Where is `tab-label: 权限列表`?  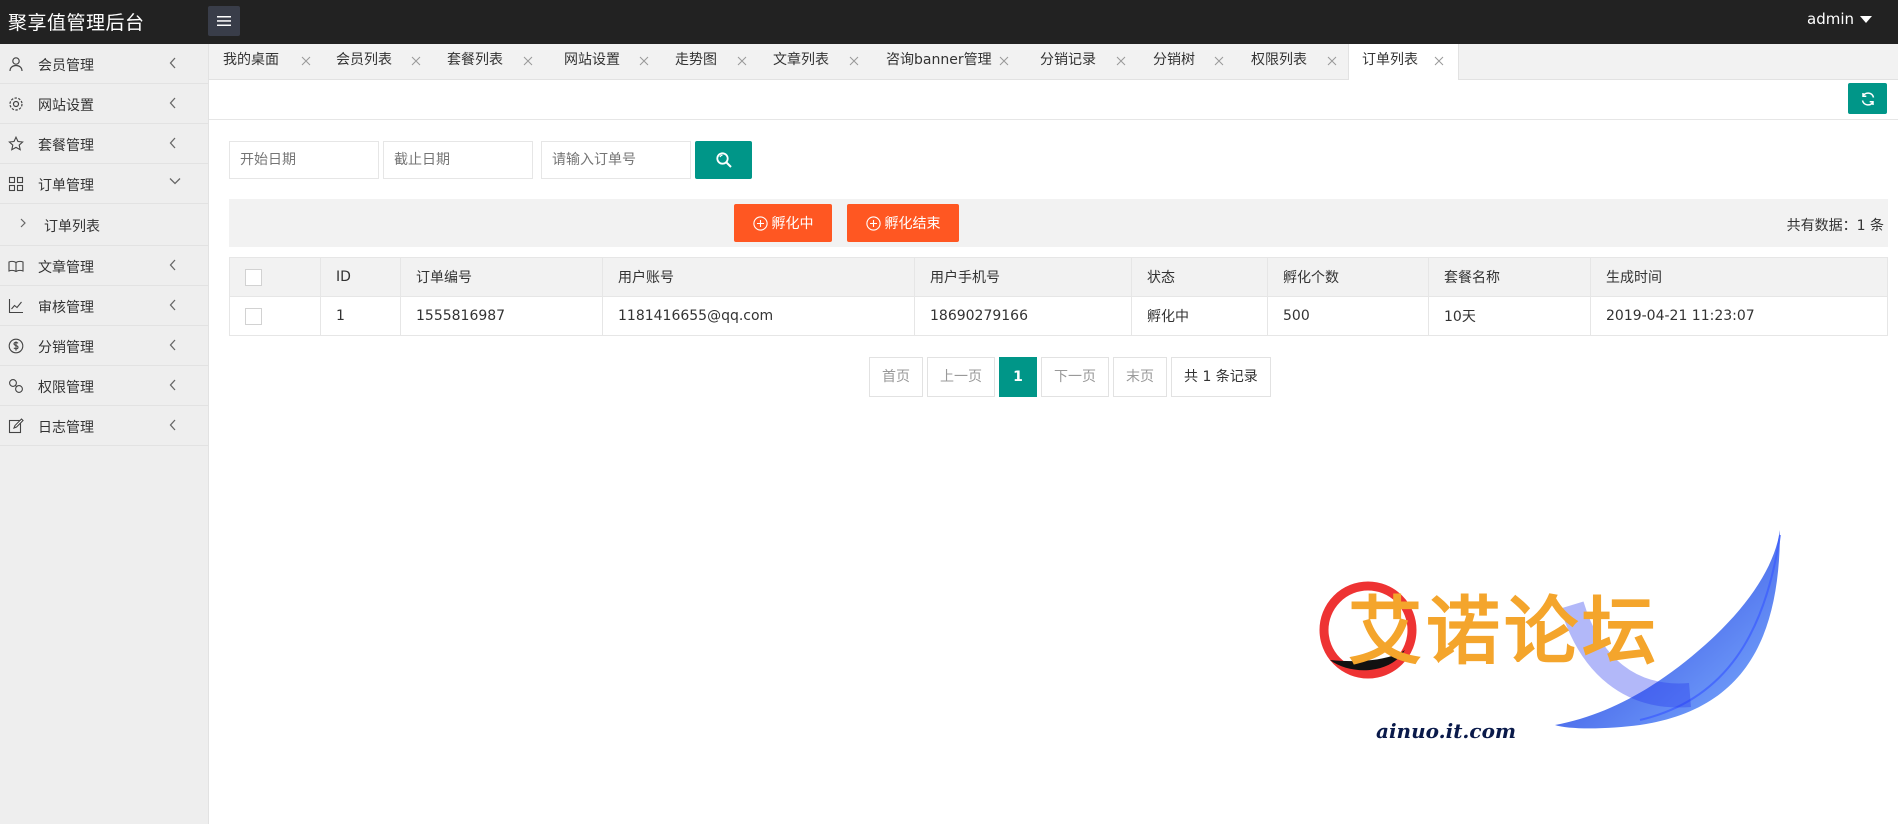 tab-label: 权限列表 is located at coordinates (1279, 60).